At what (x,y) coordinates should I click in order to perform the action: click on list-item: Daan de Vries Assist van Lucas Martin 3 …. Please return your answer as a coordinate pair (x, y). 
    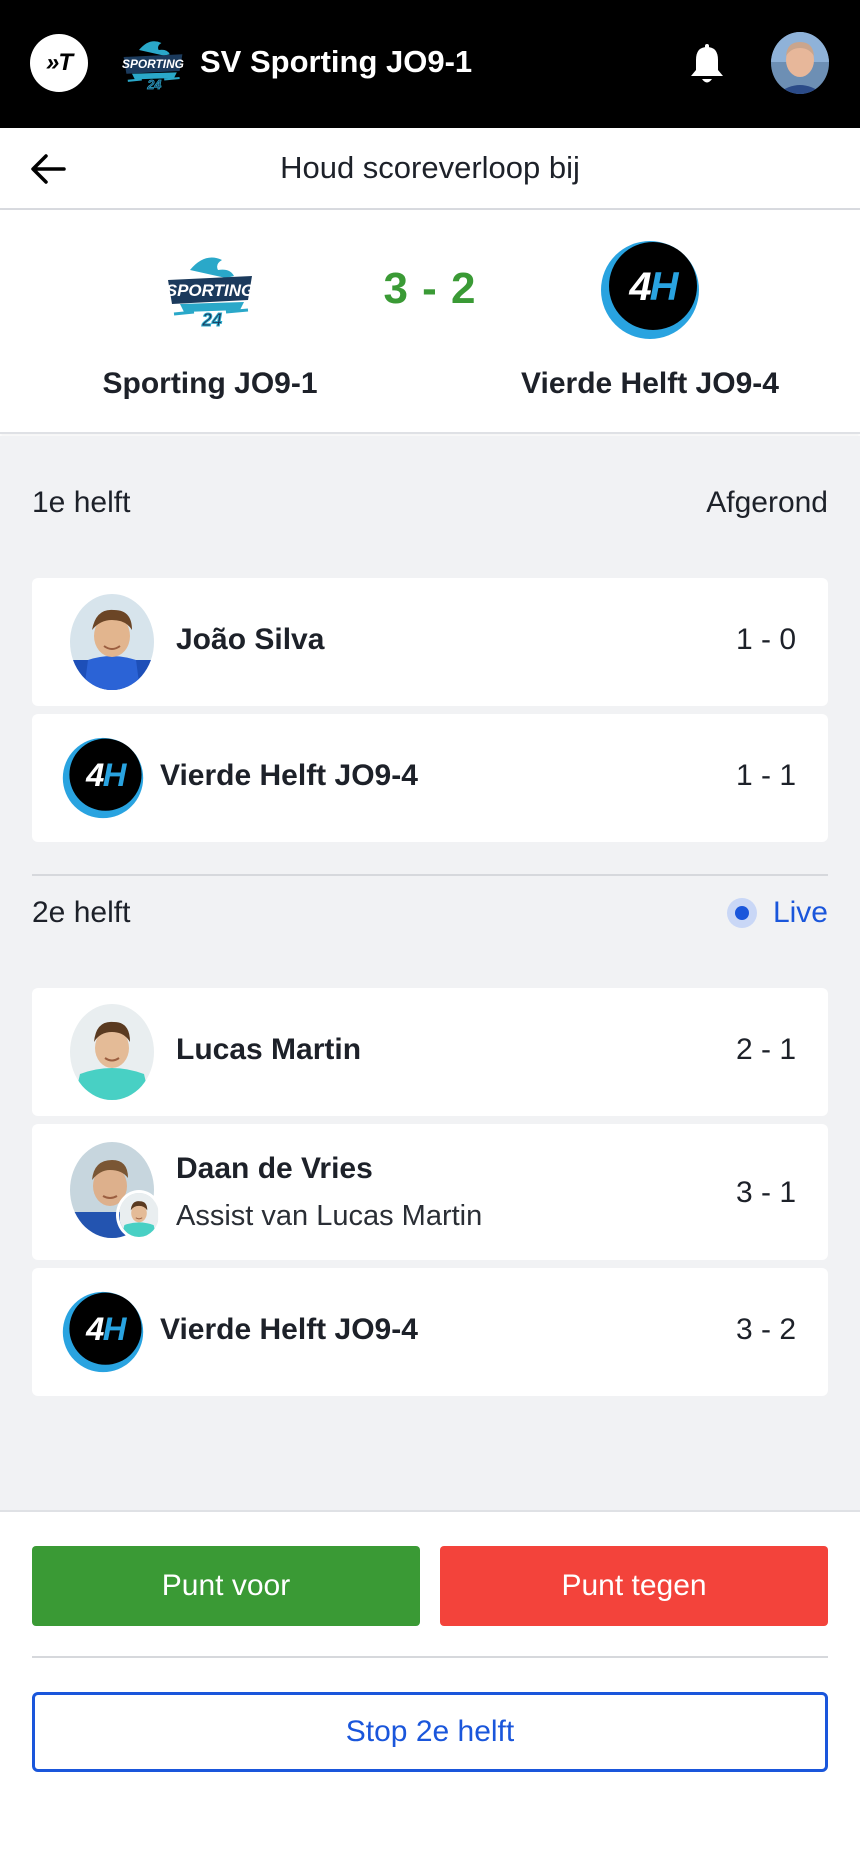
    Looking at the image, I should click on (430, 1192).